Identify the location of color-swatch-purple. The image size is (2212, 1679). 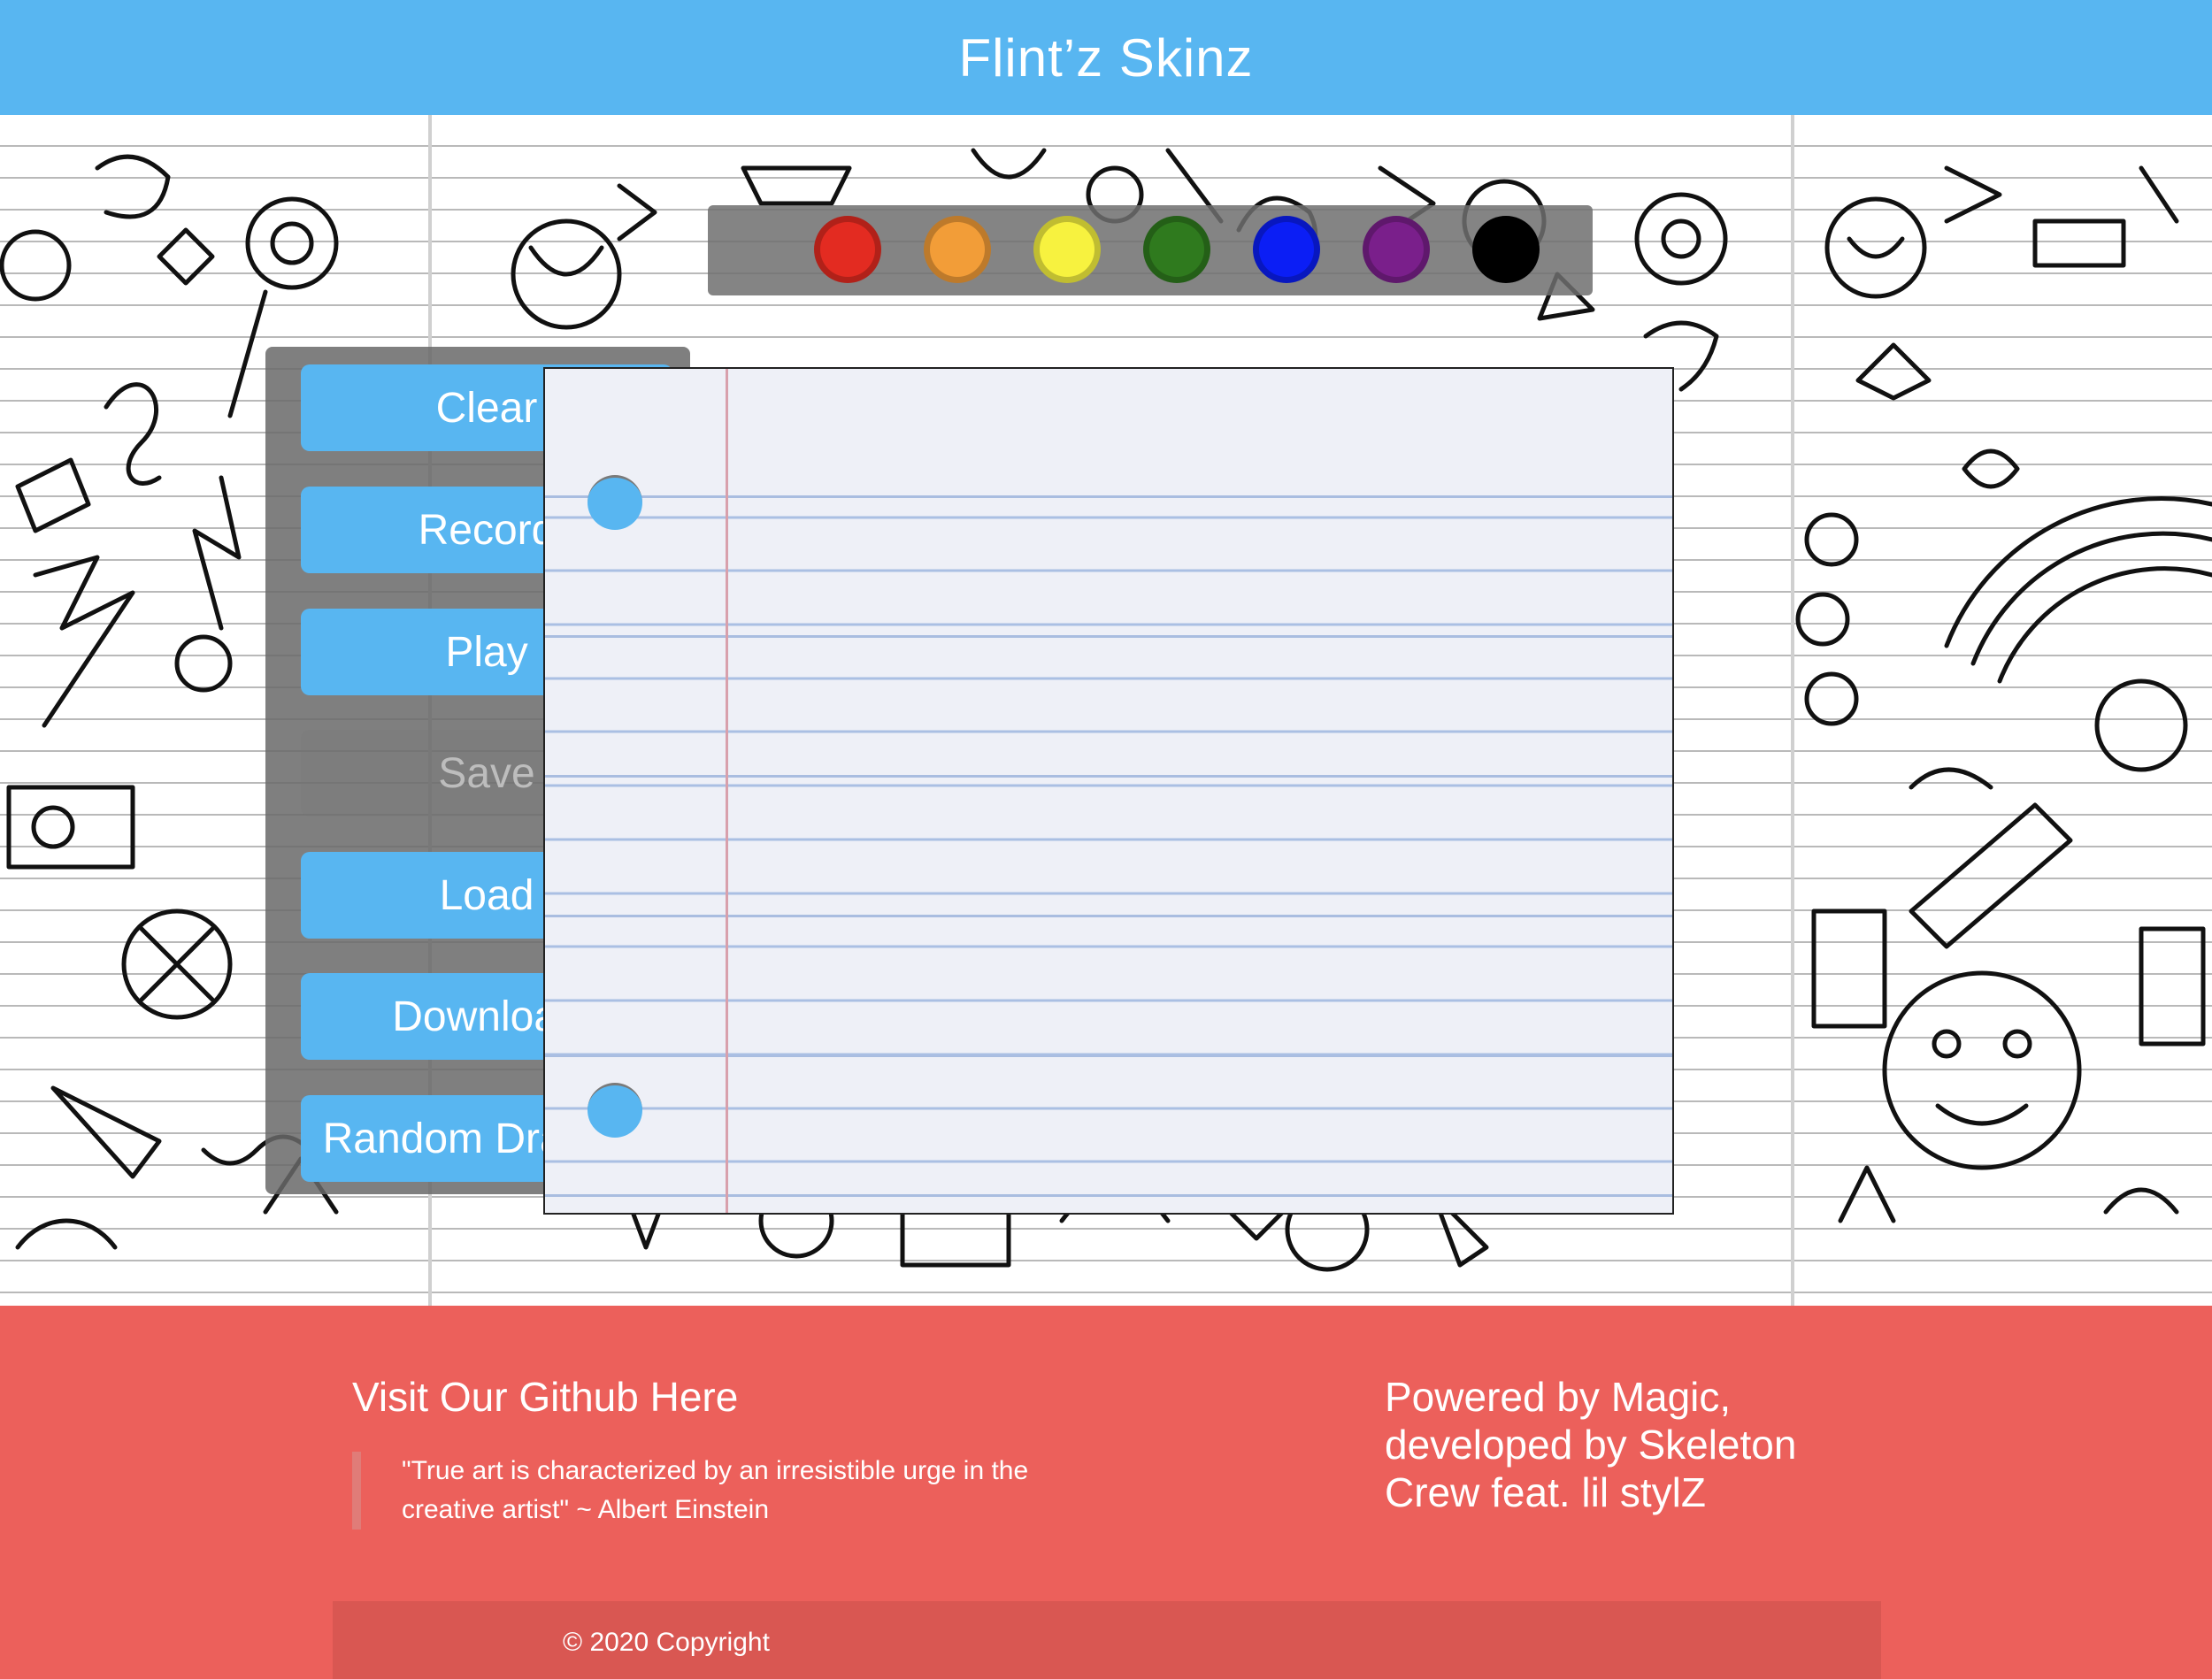
(1397, 249).